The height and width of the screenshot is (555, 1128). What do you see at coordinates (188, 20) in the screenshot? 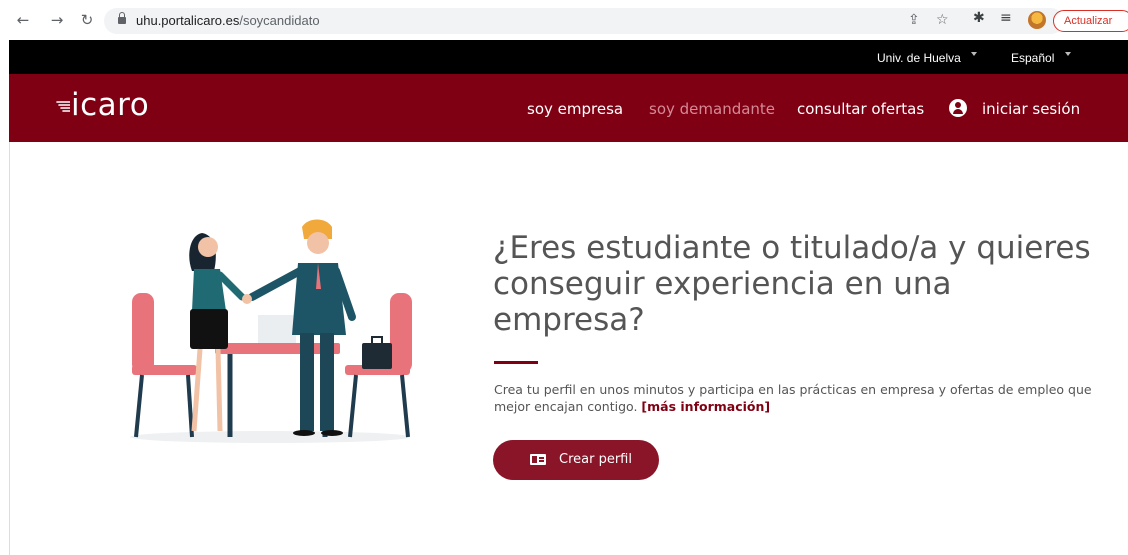
I see `url-host: uhu.portalicaro.es` at bounding box center [188, 20].